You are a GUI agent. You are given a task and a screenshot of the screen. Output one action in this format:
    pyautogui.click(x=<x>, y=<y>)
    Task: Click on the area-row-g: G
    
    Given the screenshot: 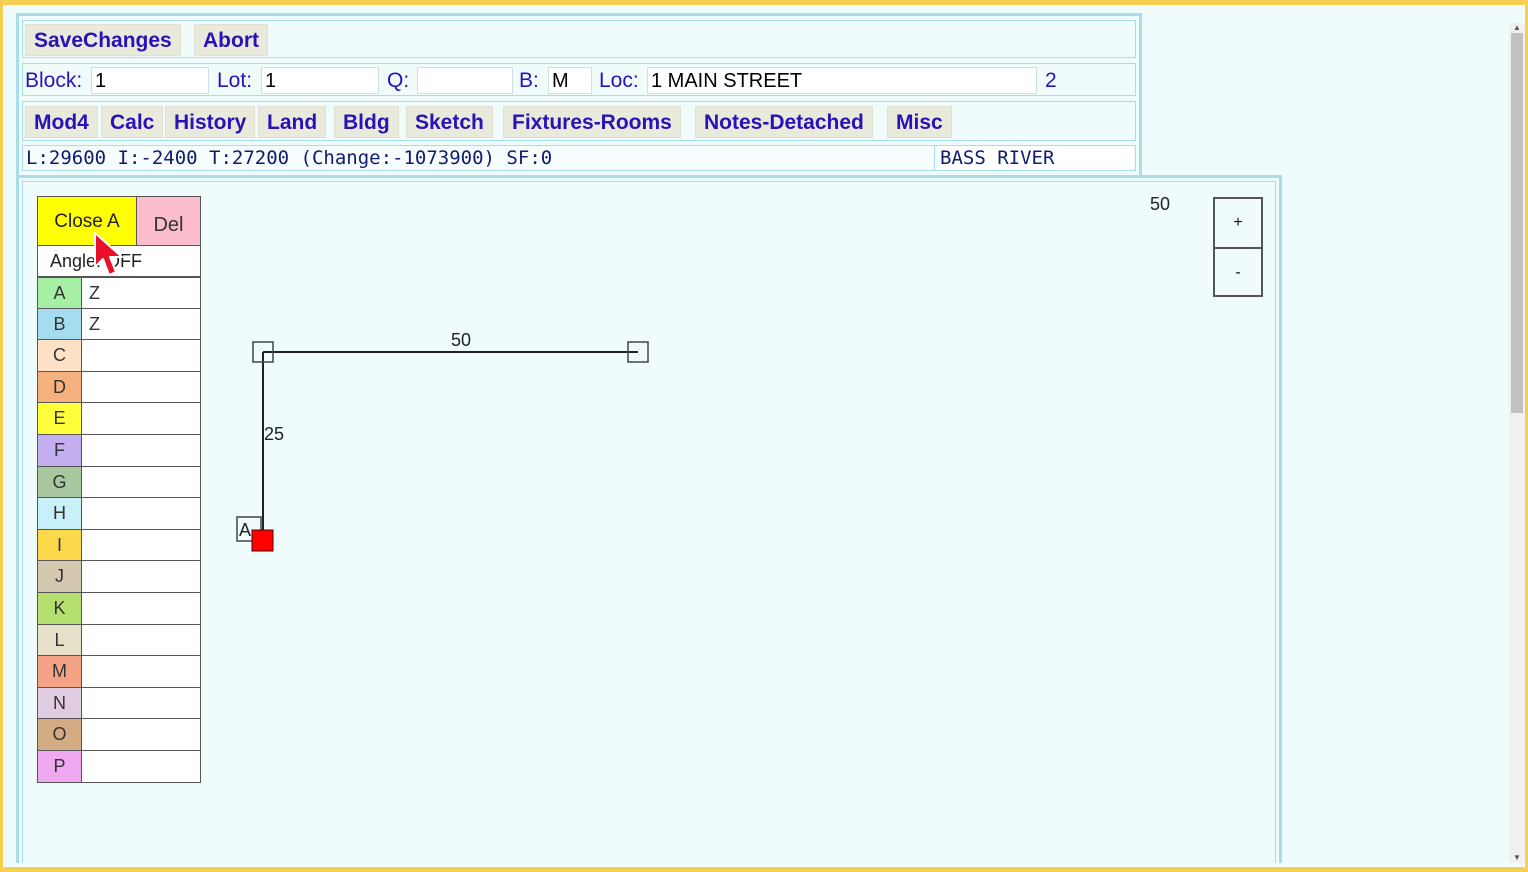 What is the action you would take?
    pyautogui.click(x=119, y=482)
    